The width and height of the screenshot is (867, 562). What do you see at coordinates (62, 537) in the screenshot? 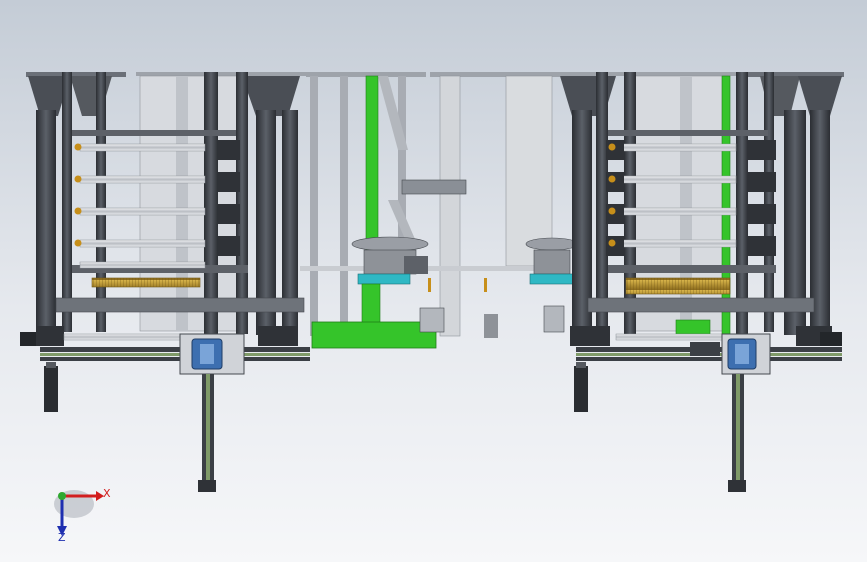
I see `z-axis-label: Z` at bounding box center [62, 537].